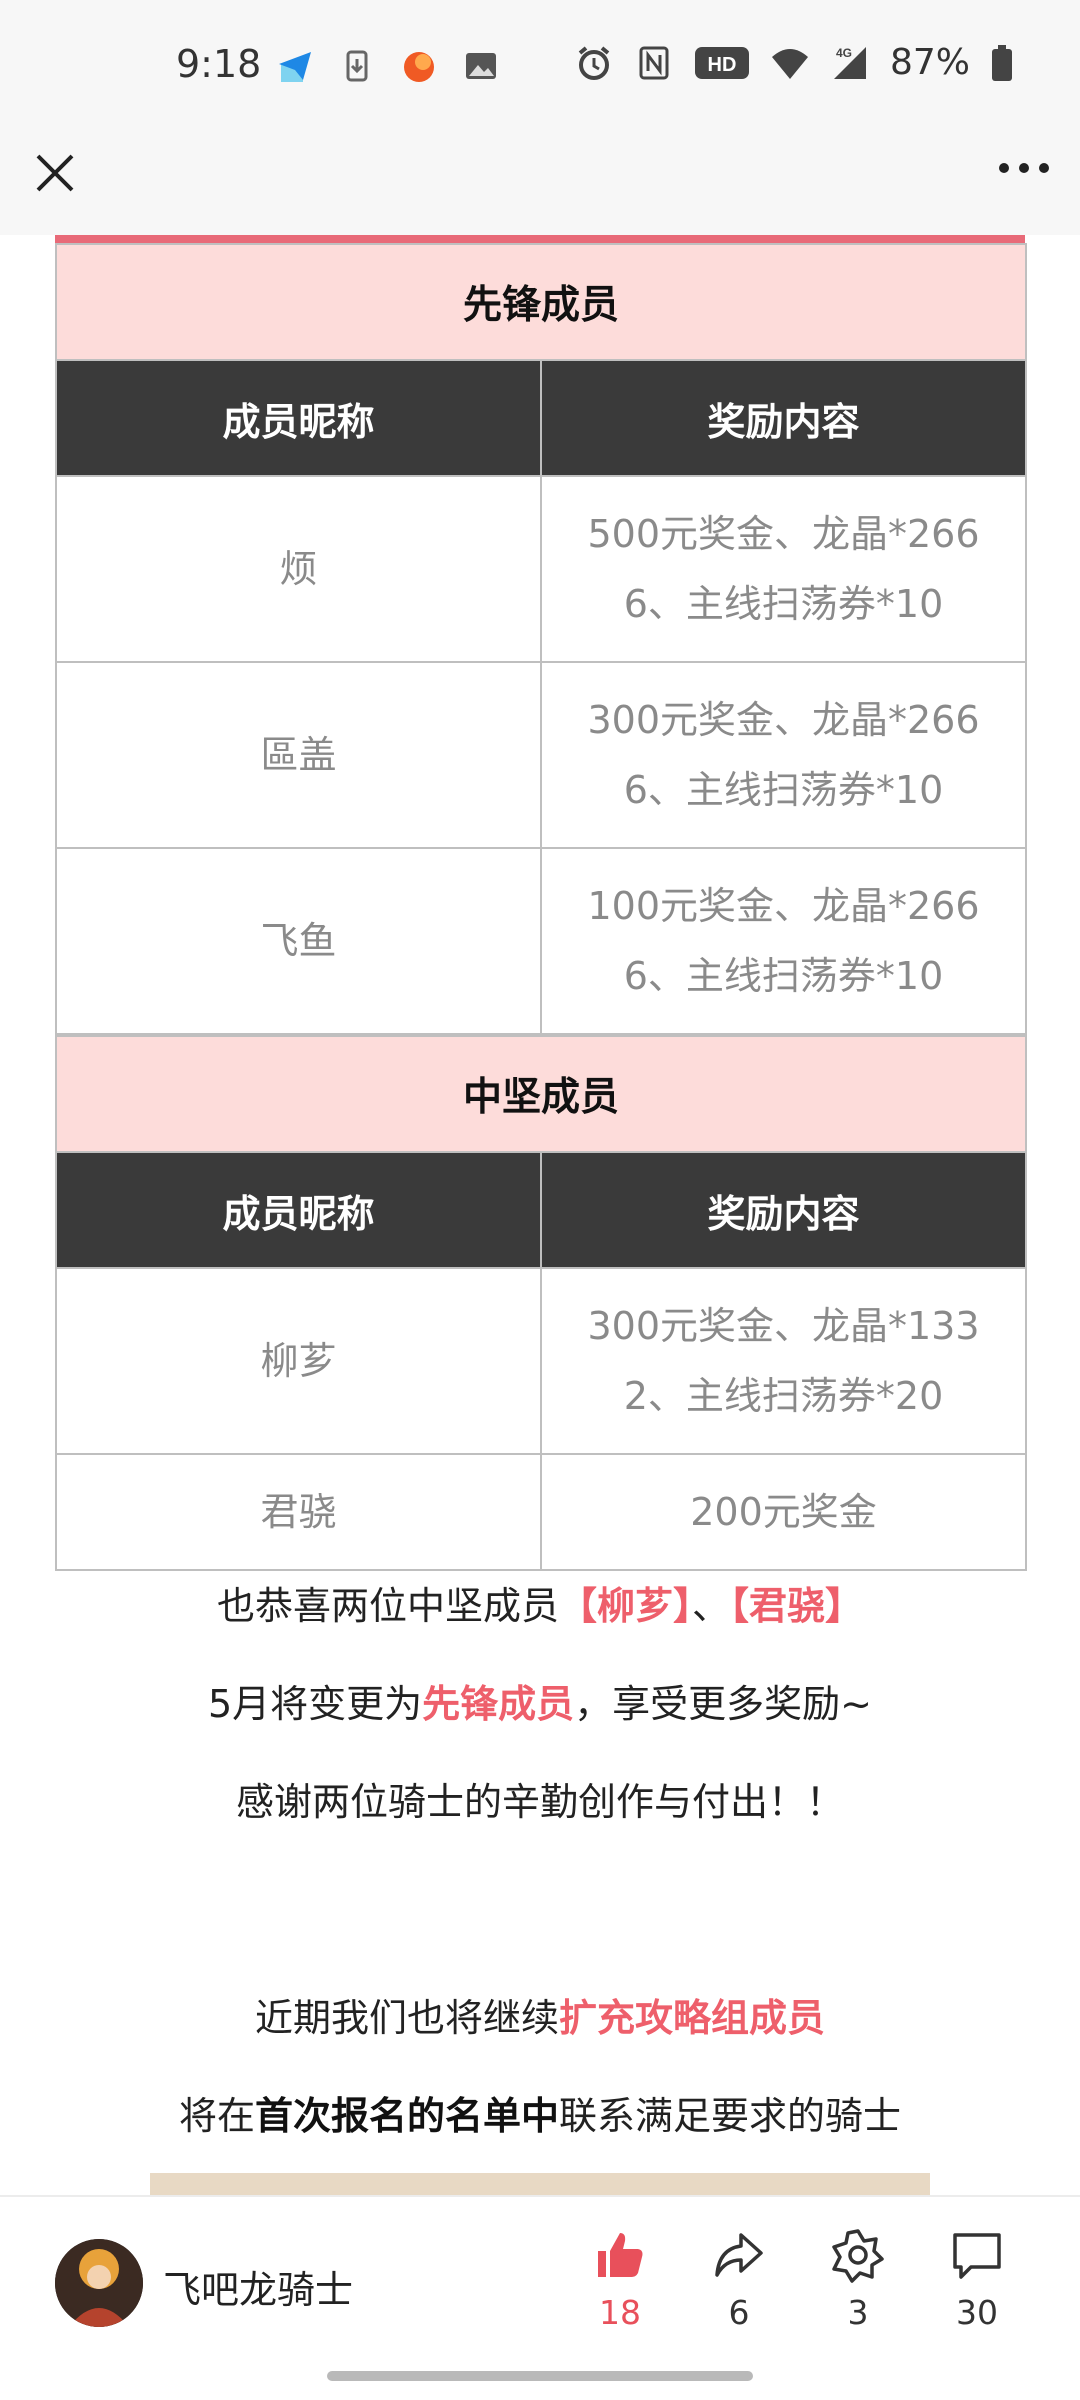 Image resolution: width=1080 pixels, height=2400 pixels. Describe the element at coordinates (783, 941) in the screenshot. I see `reward-content: 100元奖金、龙晶*266 6、主线扫荡券*10` at that location.